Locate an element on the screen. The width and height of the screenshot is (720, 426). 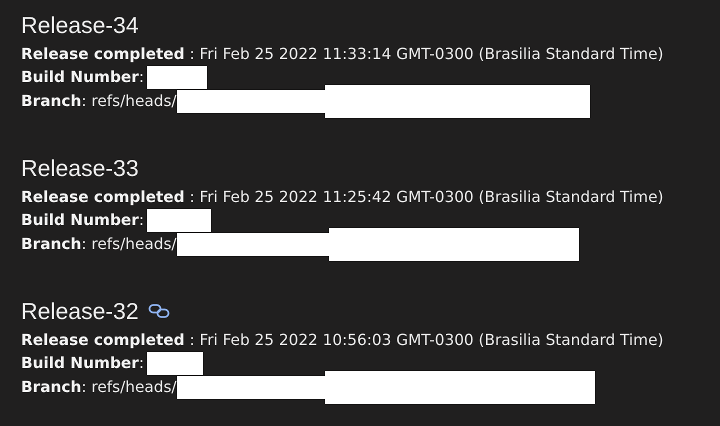
release-completed-line: Release completed : Fri Feb 25 2022 11:33:14 GMT-0300 (Brasilia Standard Time) is located at coordinates (342, 53).